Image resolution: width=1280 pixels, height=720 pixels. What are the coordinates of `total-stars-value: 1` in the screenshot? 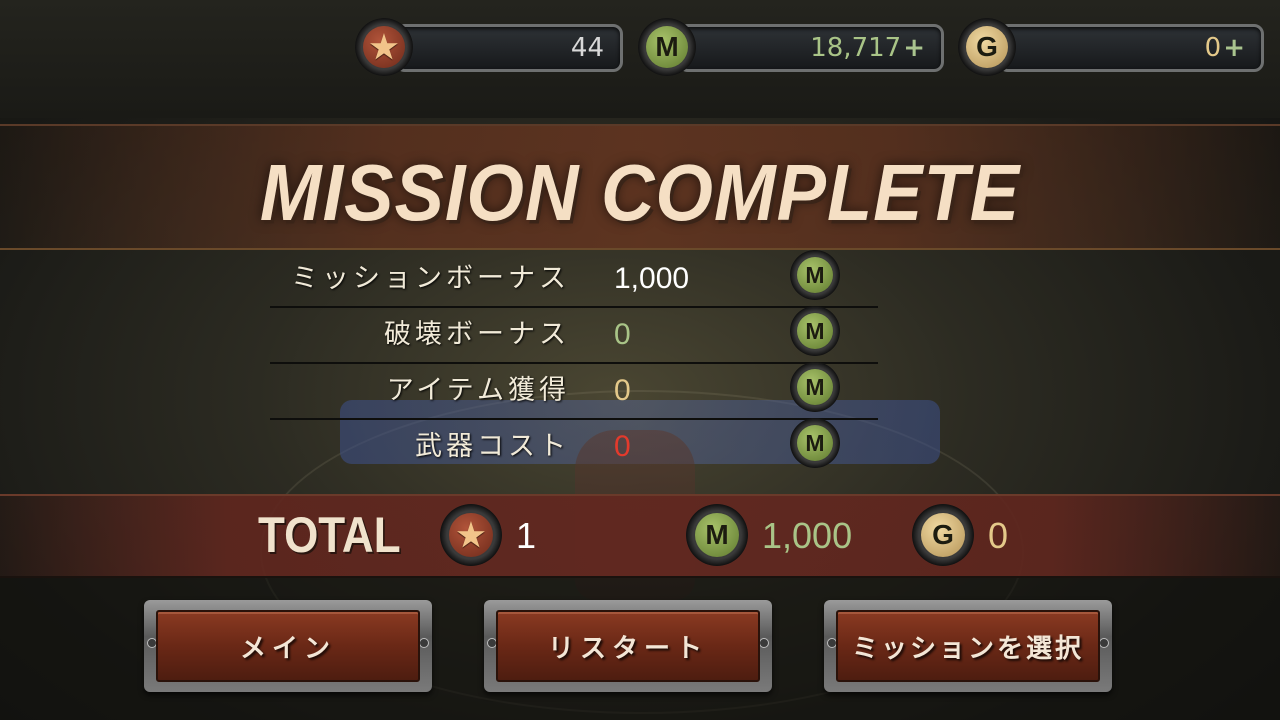 It's located at (526, 535).